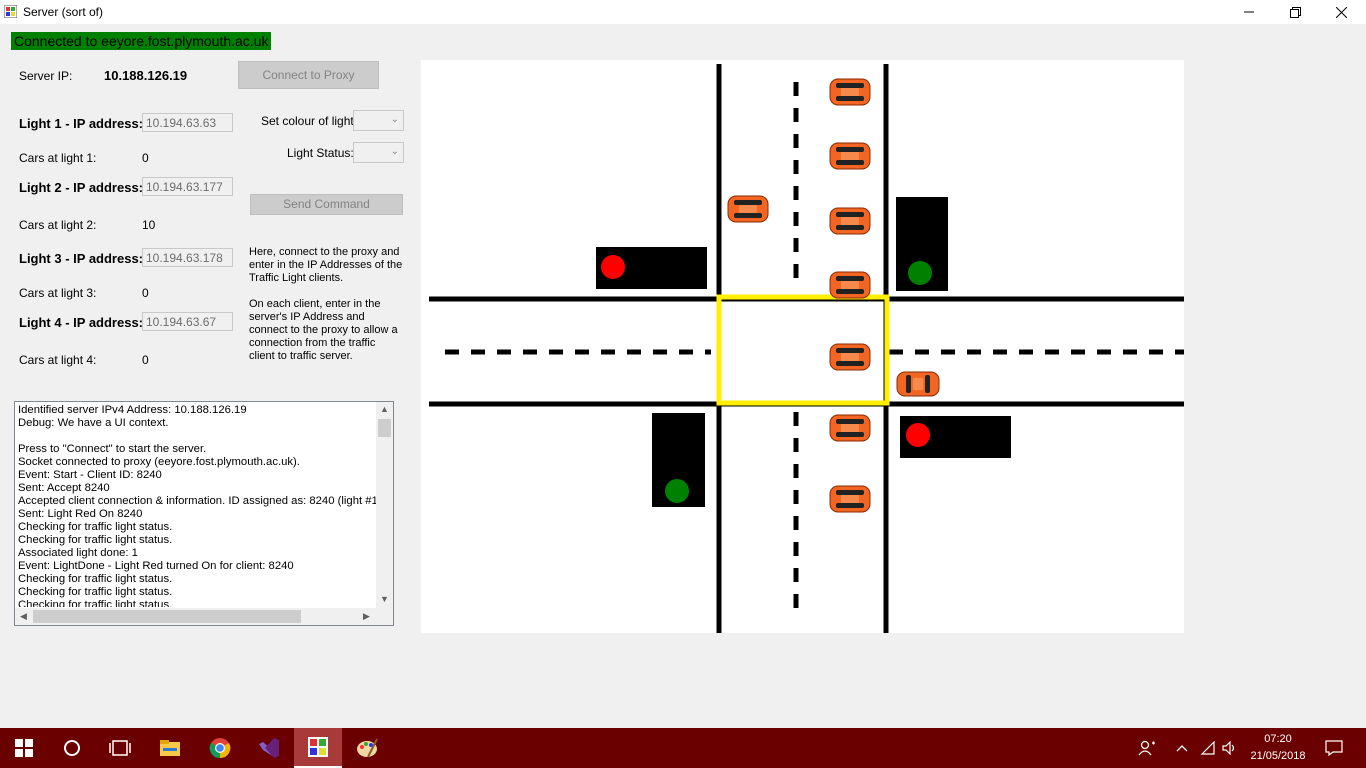 The width and height of the screenshot is (1366, 768). I want to click on connection-status: Connected to eeyore.fost.plymouth.ac.uk, so click(141, 41).